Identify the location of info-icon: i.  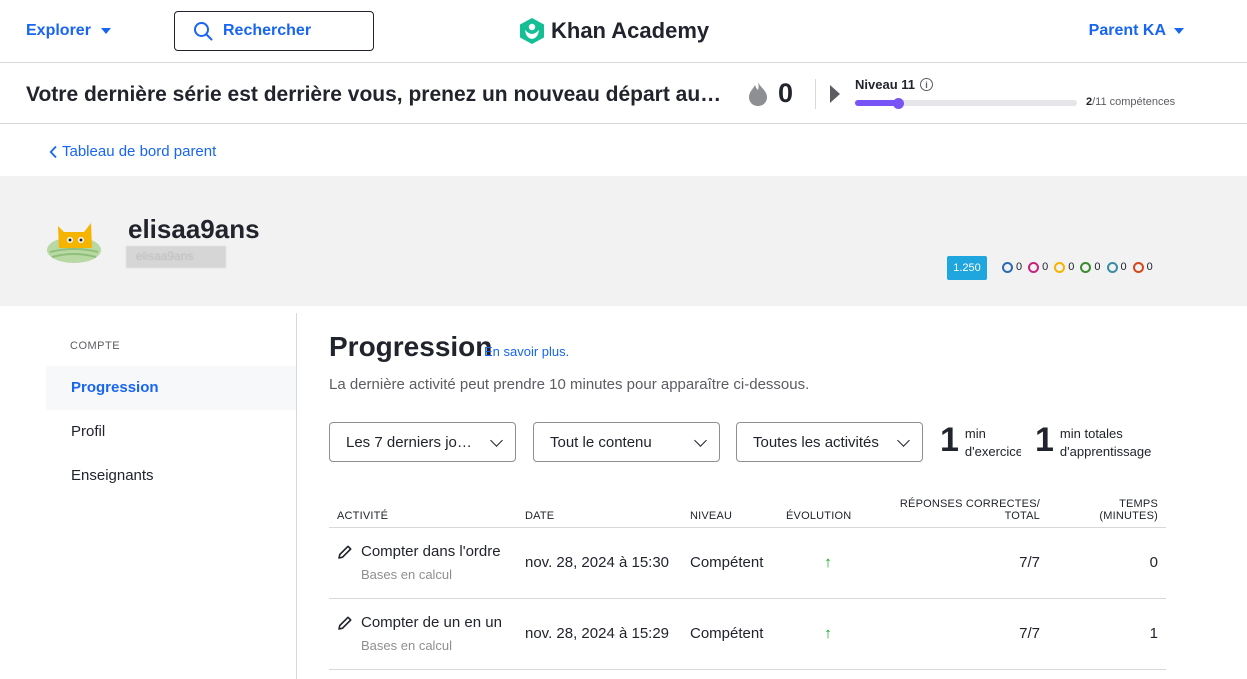
(926, 84).